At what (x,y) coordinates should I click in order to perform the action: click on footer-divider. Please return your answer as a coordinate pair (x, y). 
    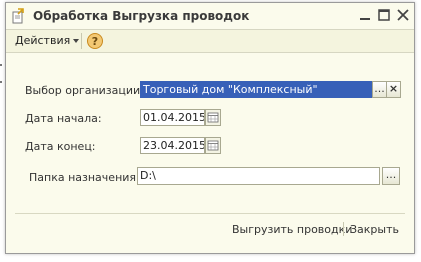
    Looking at the image, I should click on (210, 213).